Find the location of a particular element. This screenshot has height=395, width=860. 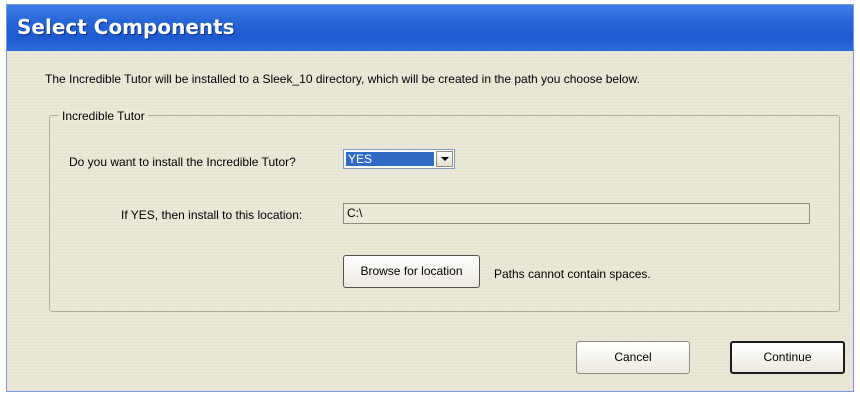

install-select-value: YES is located at coordinates (390, 159).